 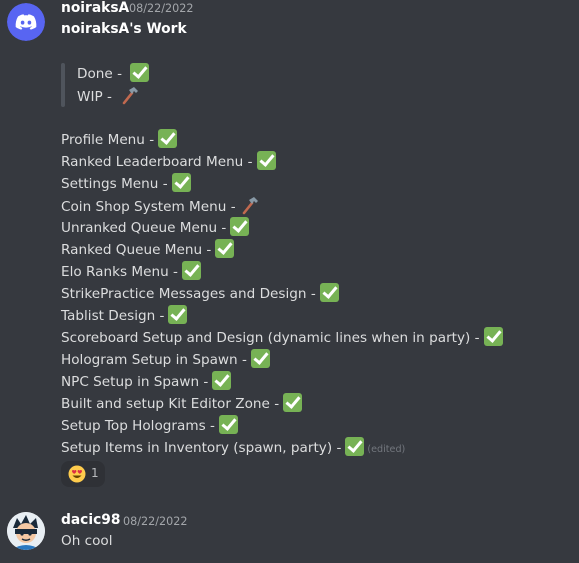 I want to click on timestamp: 08/22/2022, so click(x=155, y=521).